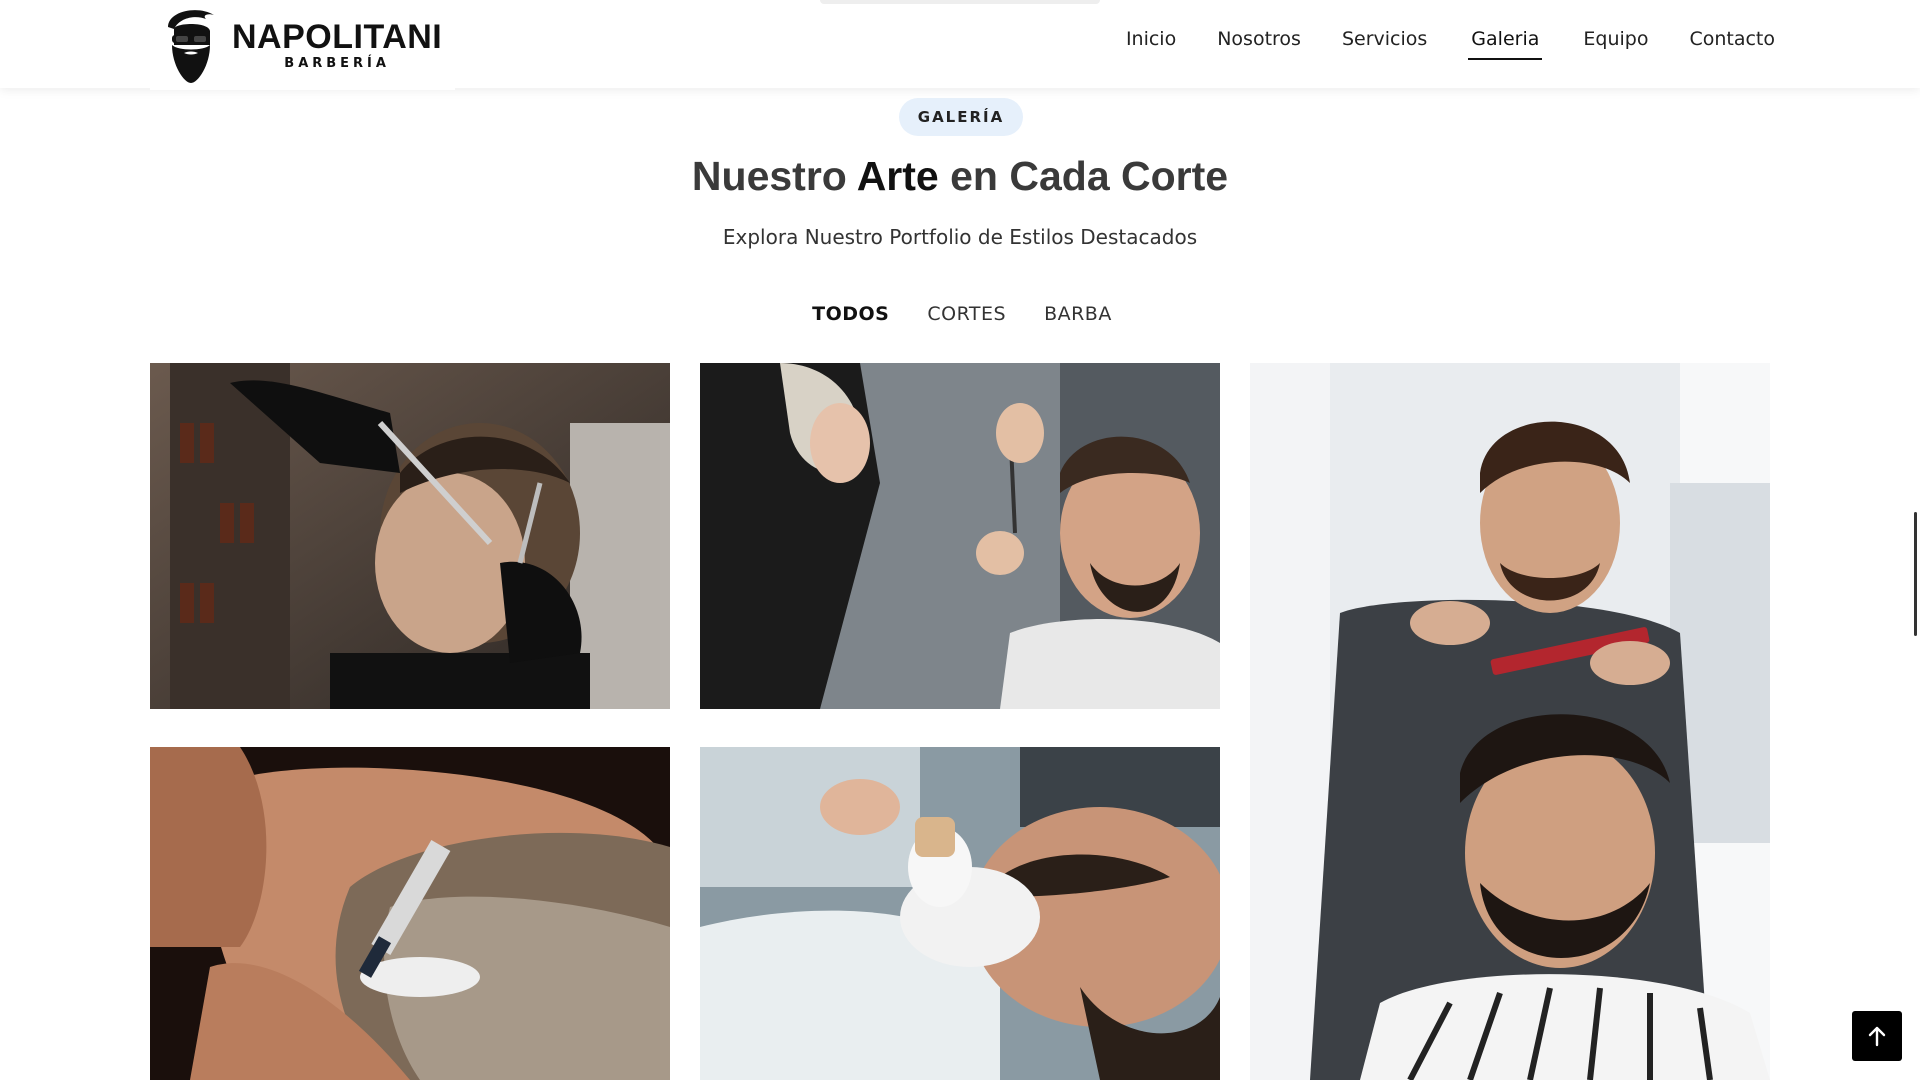  What do you see at coordinates (1505, 44) in the screenshot?
I see `nav-galeria: Galeria` at bounding box center [1505, 44].